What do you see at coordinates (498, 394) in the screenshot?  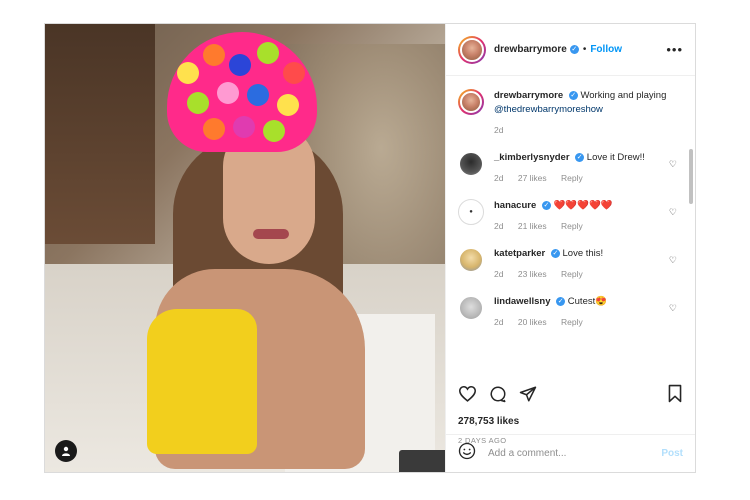 I see `comment-bubble-icon` at bounding box center [498, 394].